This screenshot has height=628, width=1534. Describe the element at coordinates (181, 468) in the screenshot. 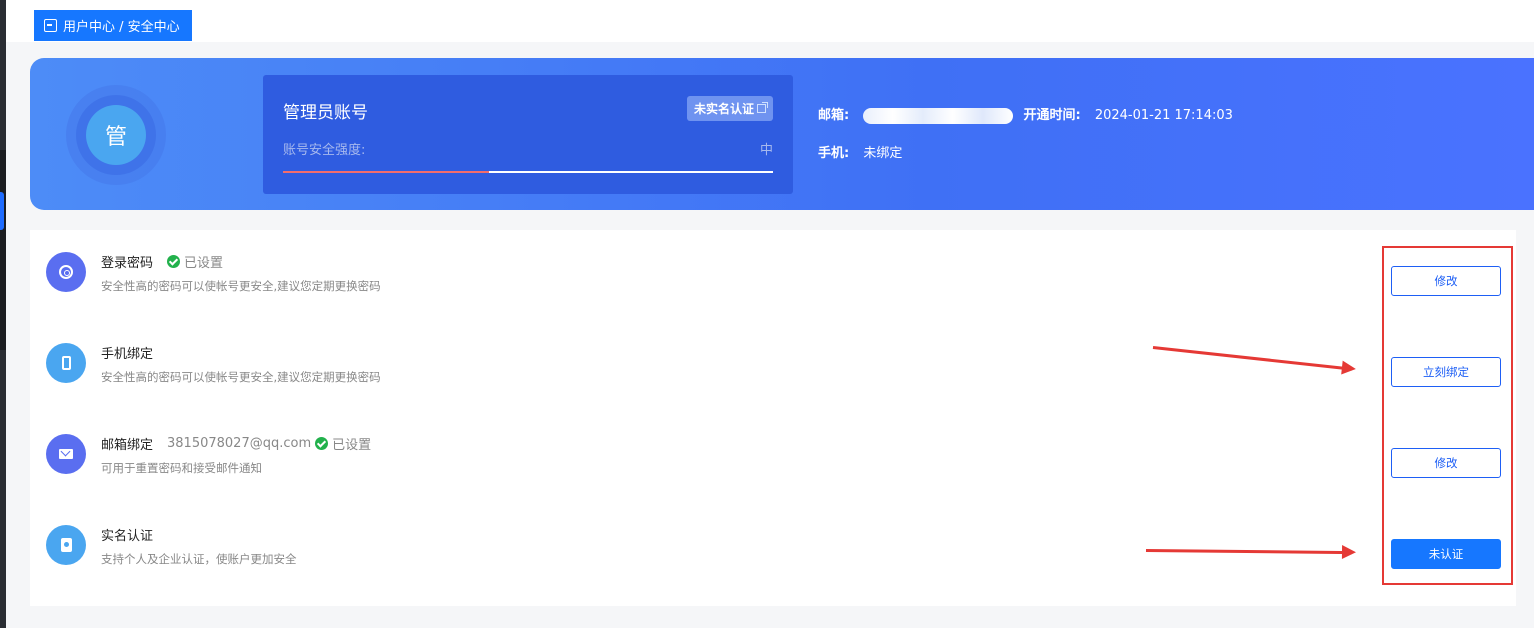

I see `item-desc: 可用于重置密码和接受邮件通知` at that location.